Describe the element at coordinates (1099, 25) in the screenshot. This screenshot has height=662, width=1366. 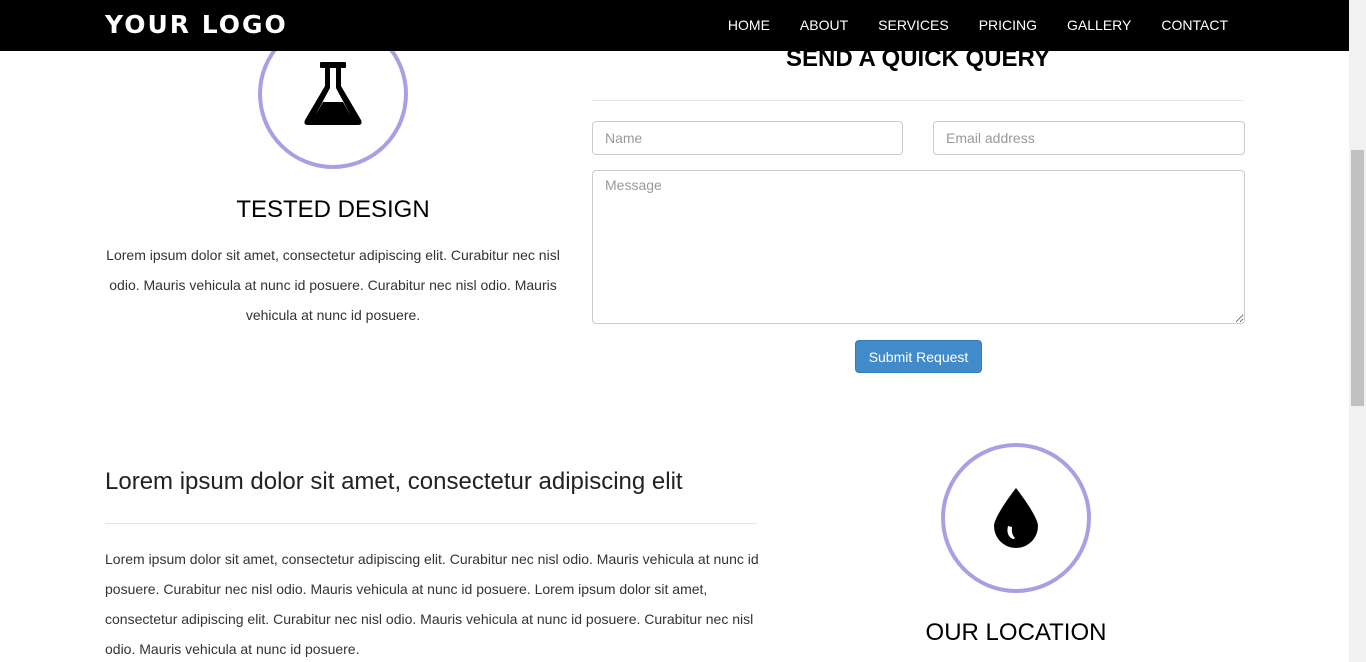
I see `nav-gallery: GALLERY` at that location.